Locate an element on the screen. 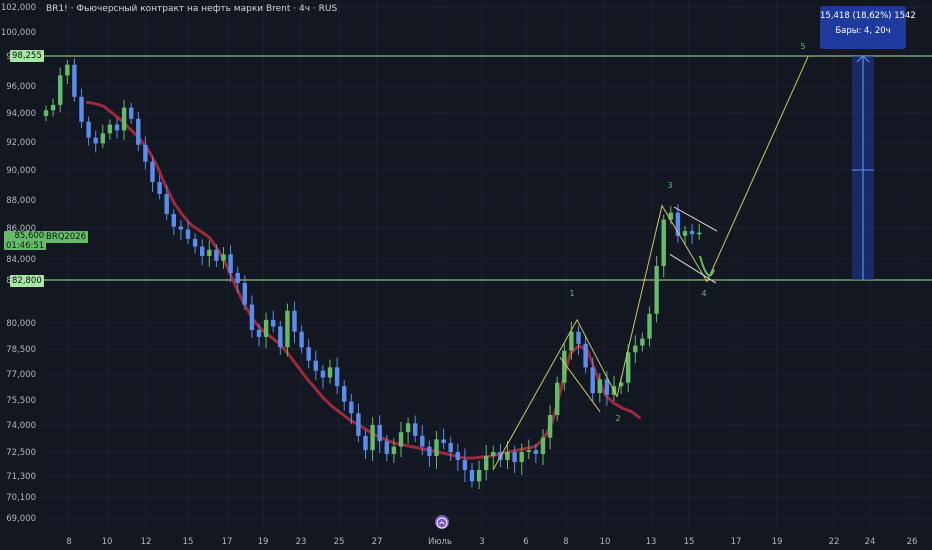  time-tick-label: 3 is located at coordinates (481, 542).